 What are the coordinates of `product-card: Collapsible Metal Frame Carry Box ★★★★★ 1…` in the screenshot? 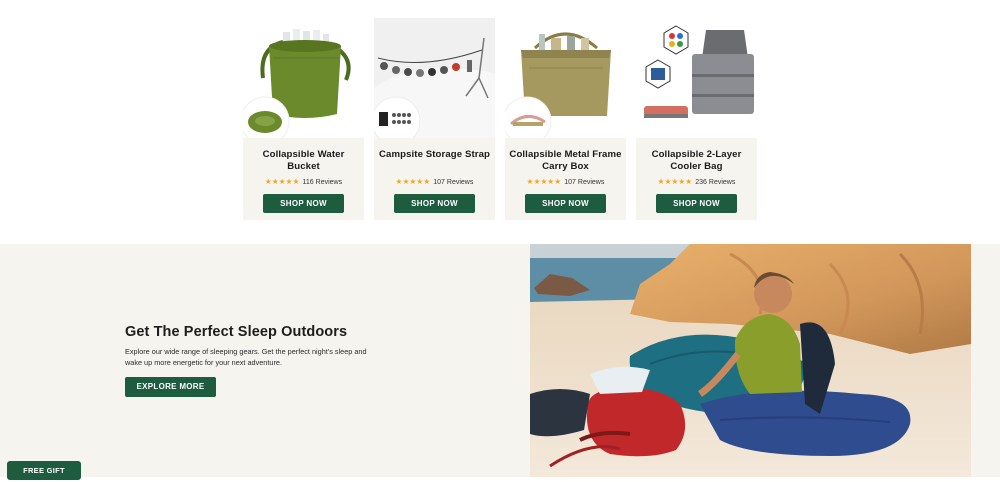 It's located at (565, 119).